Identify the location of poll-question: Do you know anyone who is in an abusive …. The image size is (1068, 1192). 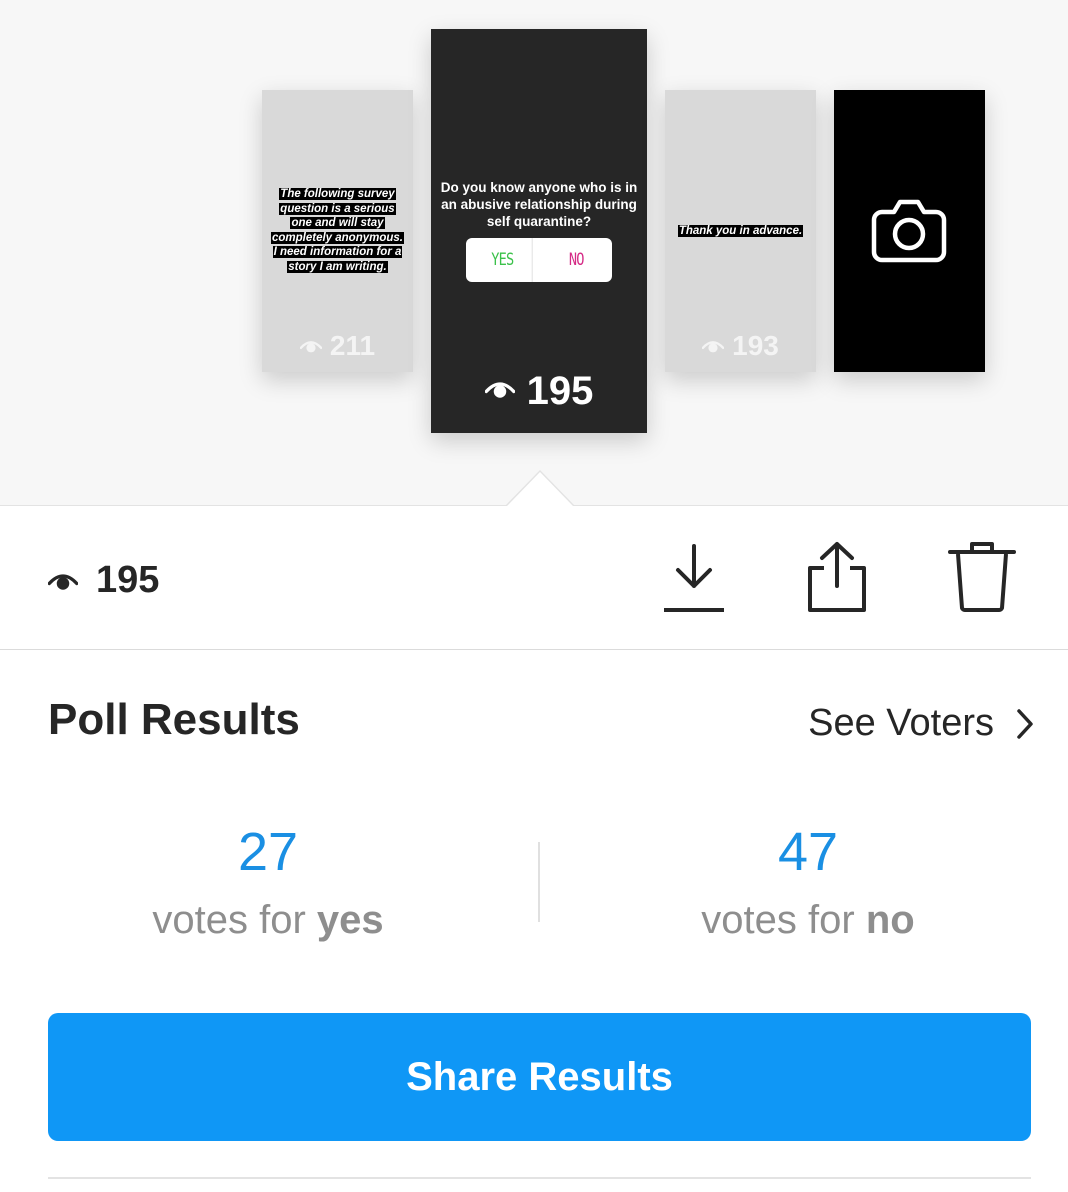
(539, 204).